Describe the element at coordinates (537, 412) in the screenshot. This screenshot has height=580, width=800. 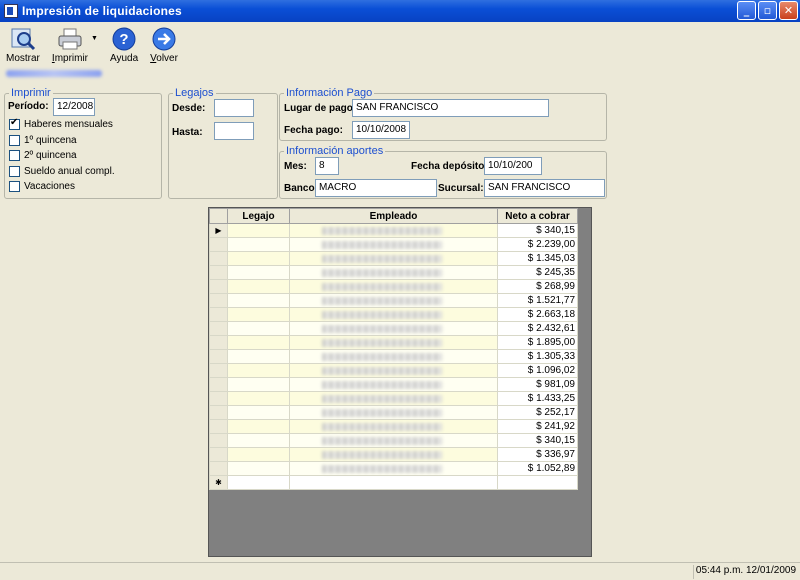
I see `neto-cell: $ 252,17` at that location.